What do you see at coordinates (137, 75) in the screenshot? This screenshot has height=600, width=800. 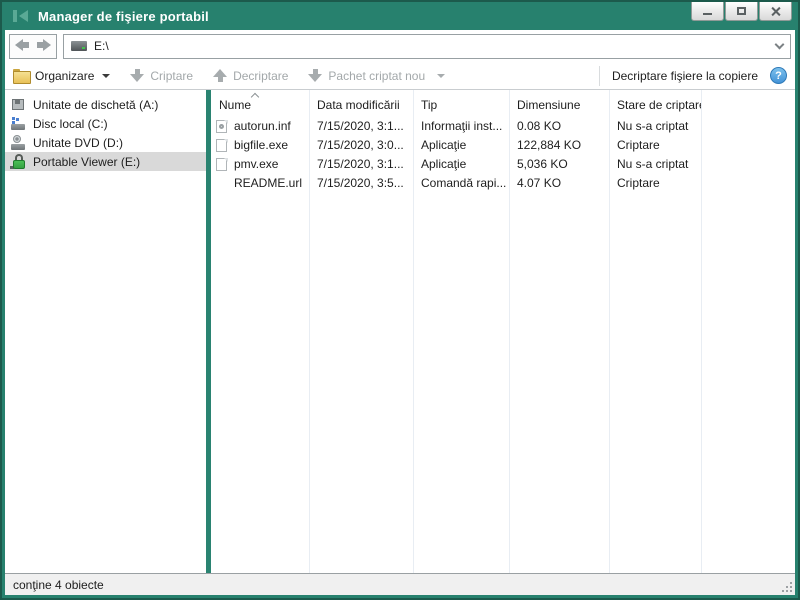 I see `encrypt-arrow-icon` at bounding box center [137, 75].